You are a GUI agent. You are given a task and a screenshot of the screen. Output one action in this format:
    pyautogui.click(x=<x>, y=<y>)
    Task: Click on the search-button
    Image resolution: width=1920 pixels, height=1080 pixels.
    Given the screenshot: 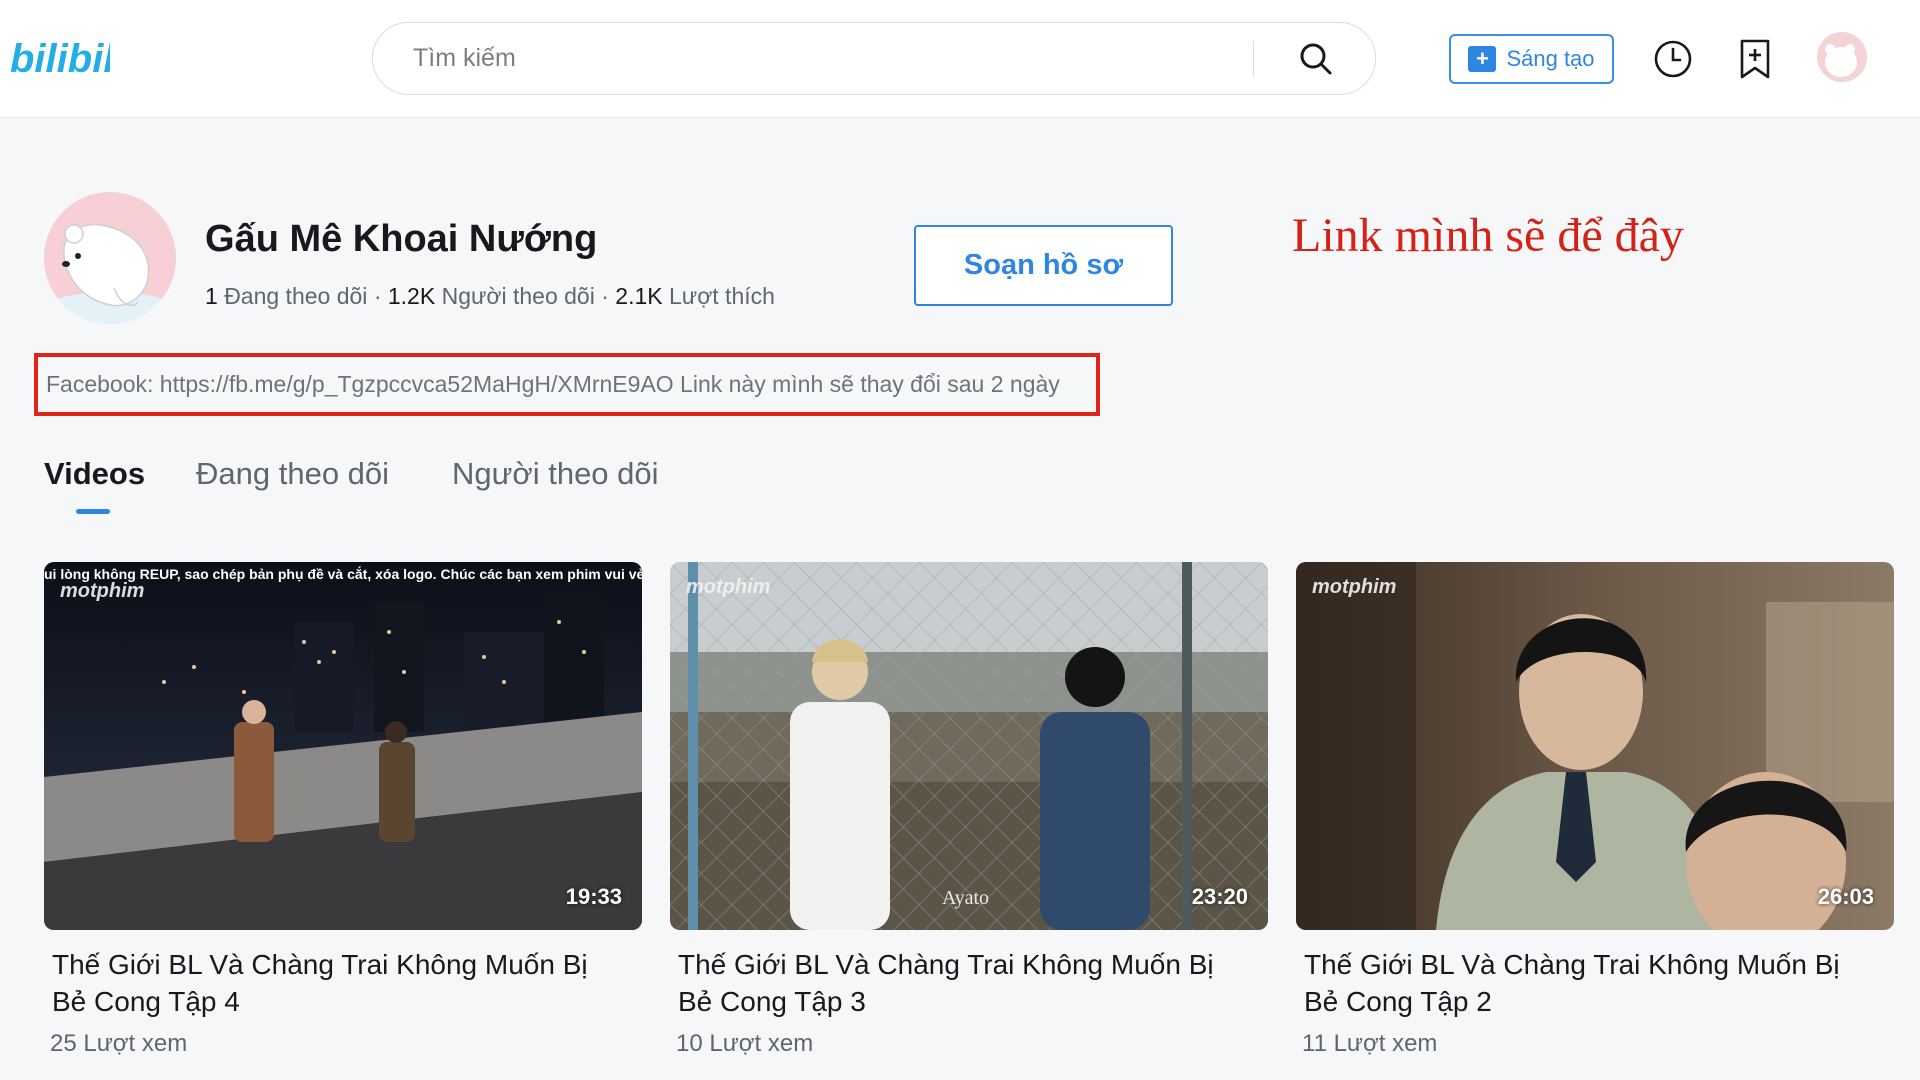 What is the action you would take?
    pyautogui.click(x=1316, y=59)
    